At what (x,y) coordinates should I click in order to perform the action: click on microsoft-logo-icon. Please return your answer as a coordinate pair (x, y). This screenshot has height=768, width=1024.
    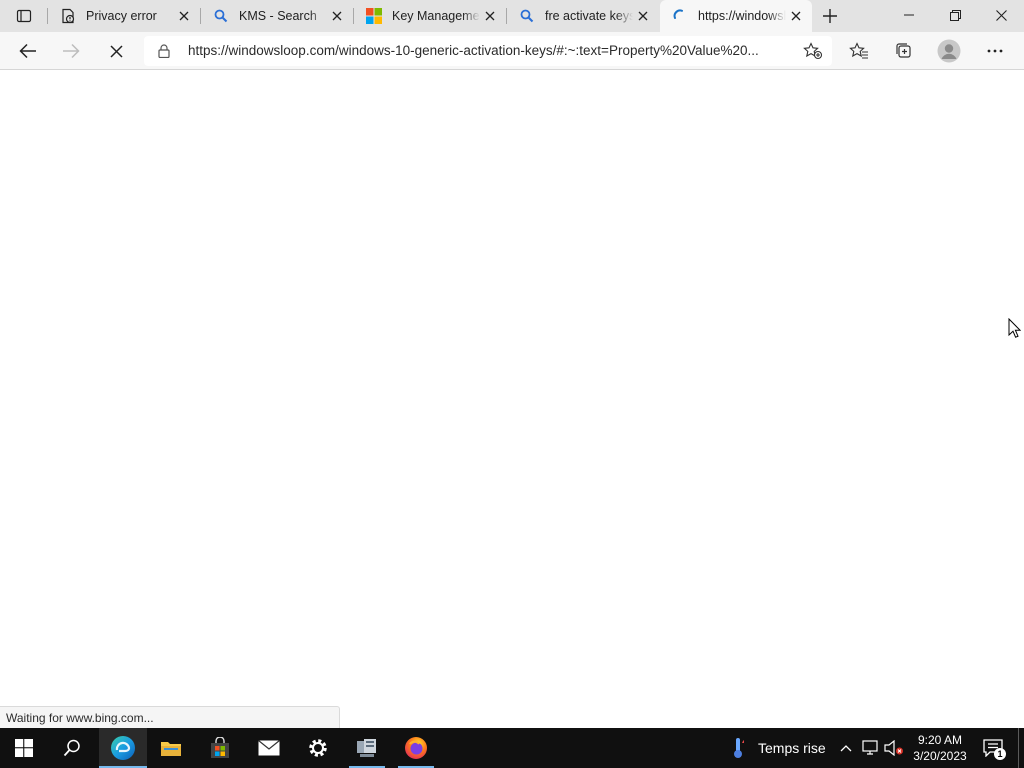
    Looking at the image, I should click on (374, 16).